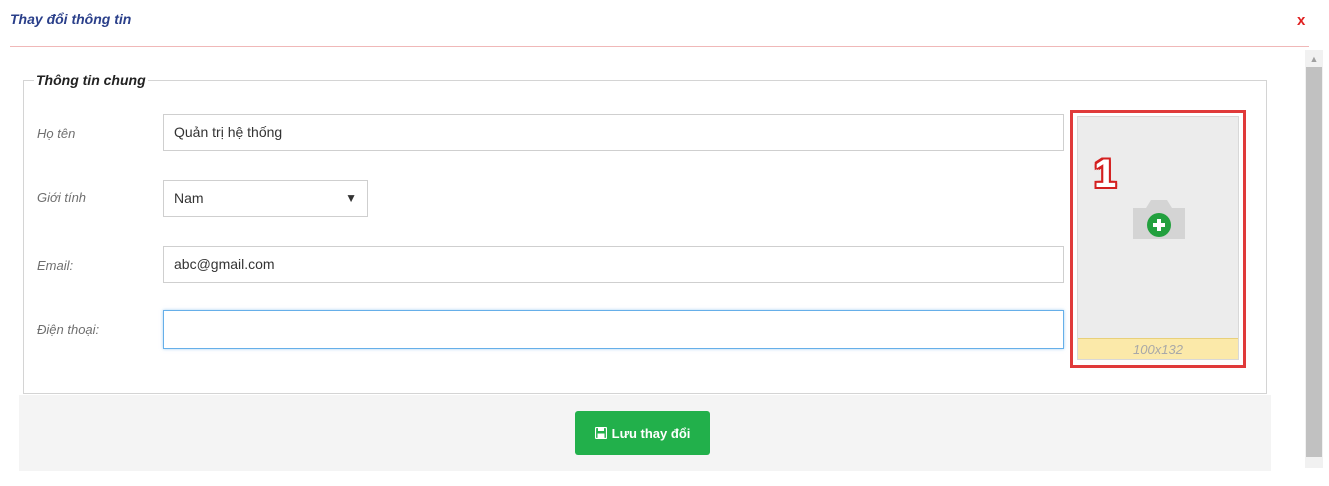 The image size is (1329, 486). I want to click on phone-input, so click(613, 329).